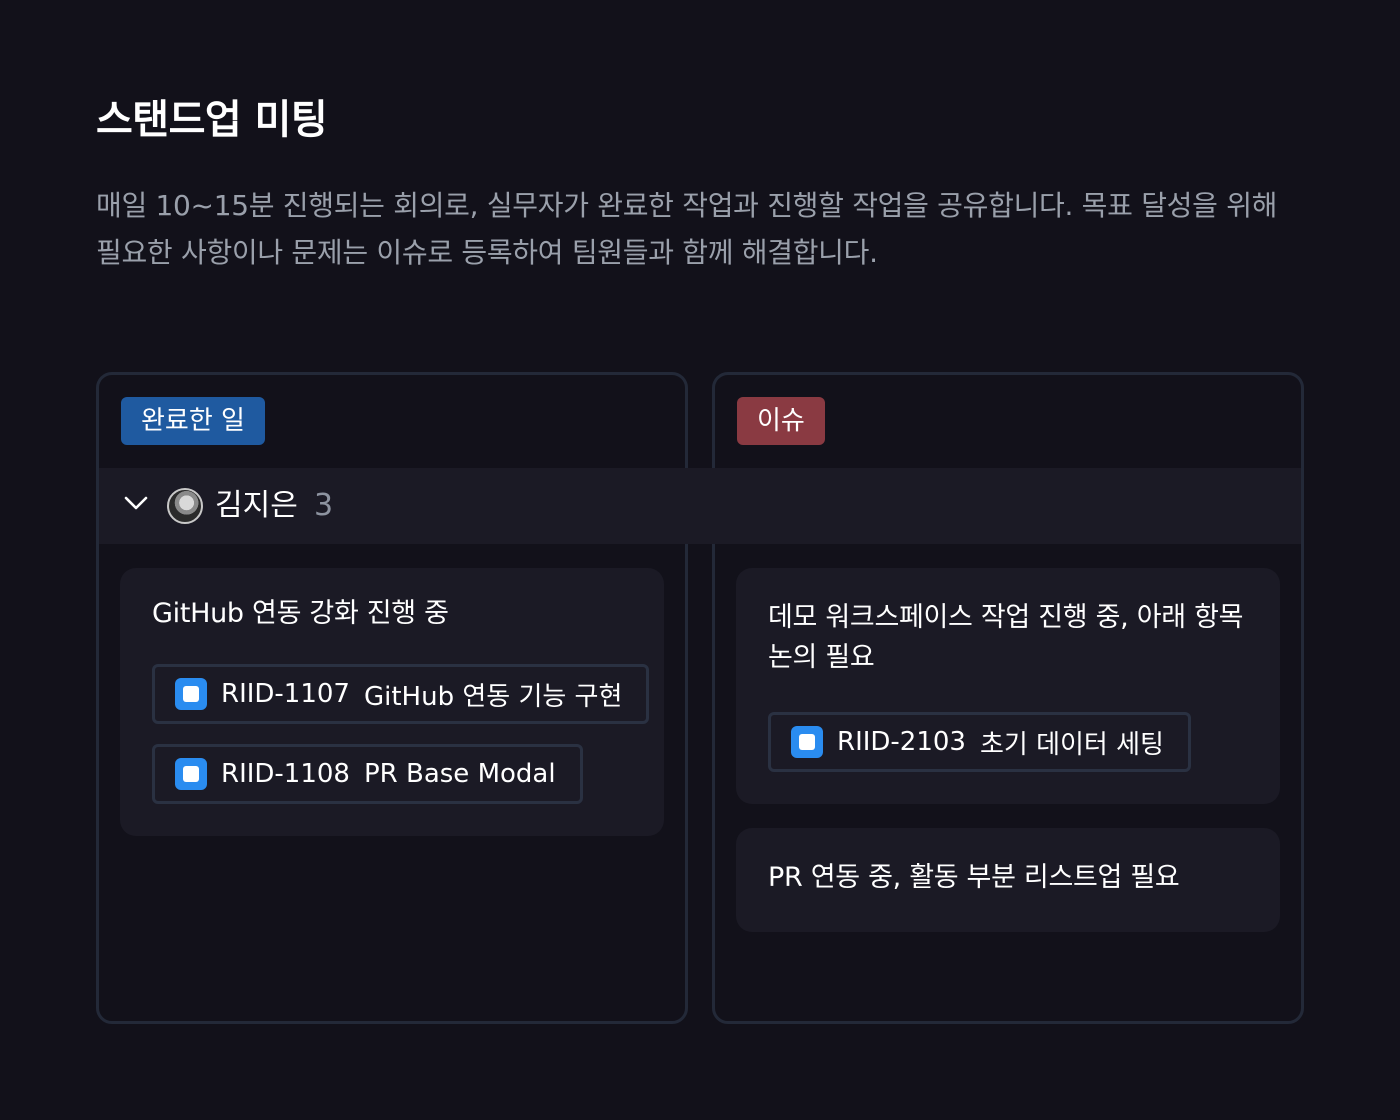 The width and height of the screenshot is (1400, 1120). I want to click on member-name: 김지은, so click(256, 505).